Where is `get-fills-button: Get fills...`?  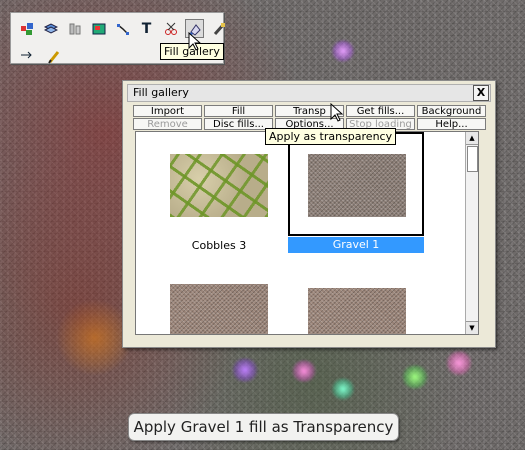
get-fills-button: Get fills... is located at coordinates (380, 111).